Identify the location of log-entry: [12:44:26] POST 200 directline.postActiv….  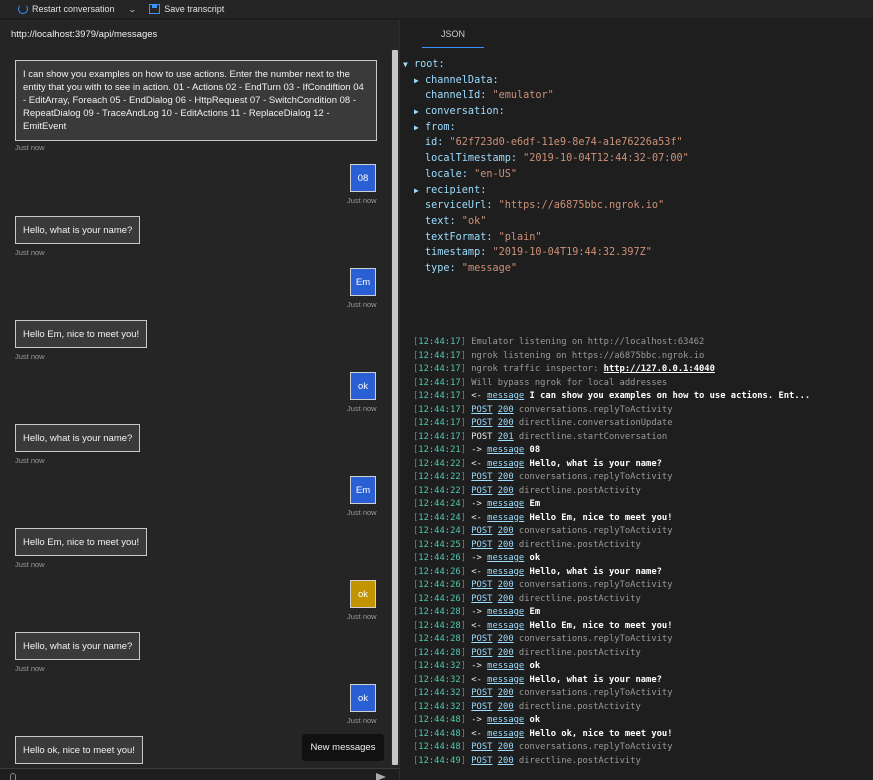
(611, 600).